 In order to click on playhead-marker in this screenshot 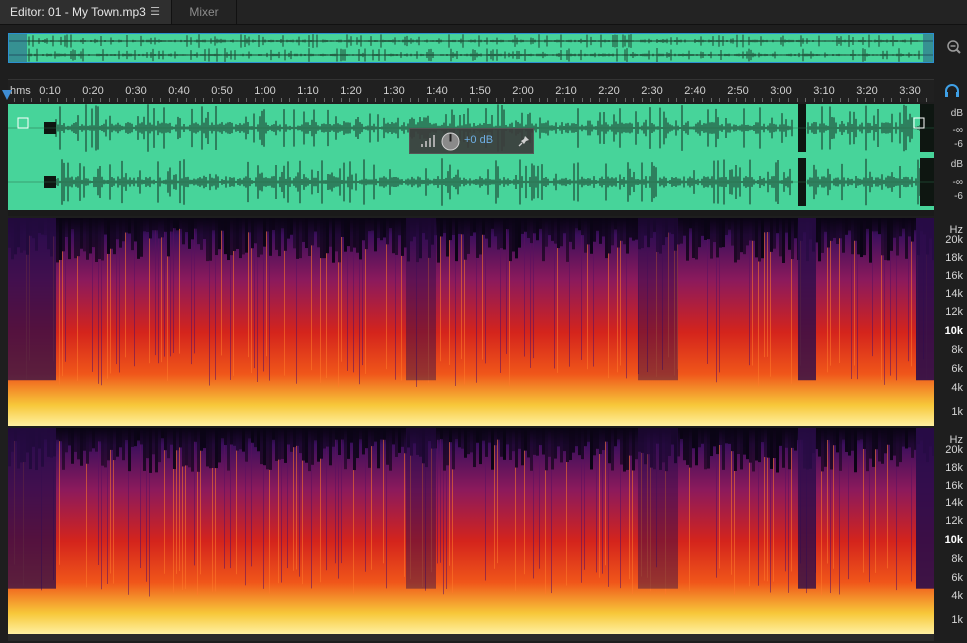, I will do `click(7, 95)`.